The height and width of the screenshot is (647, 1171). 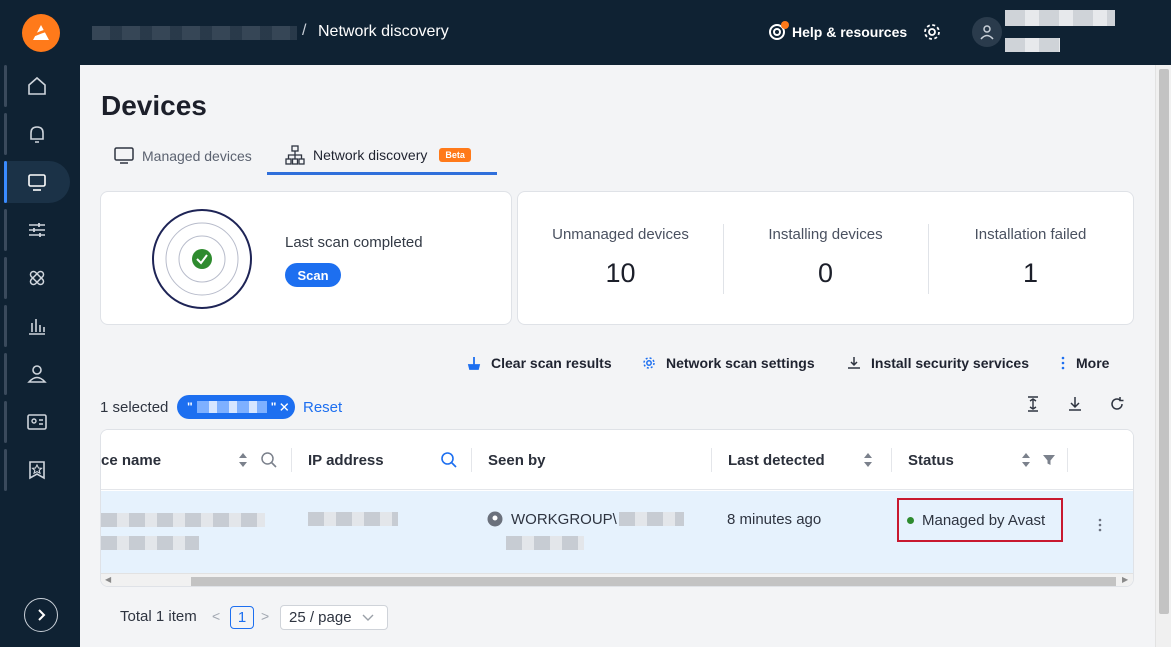 I want to click on avast-logo, so click(x=41, y=33).